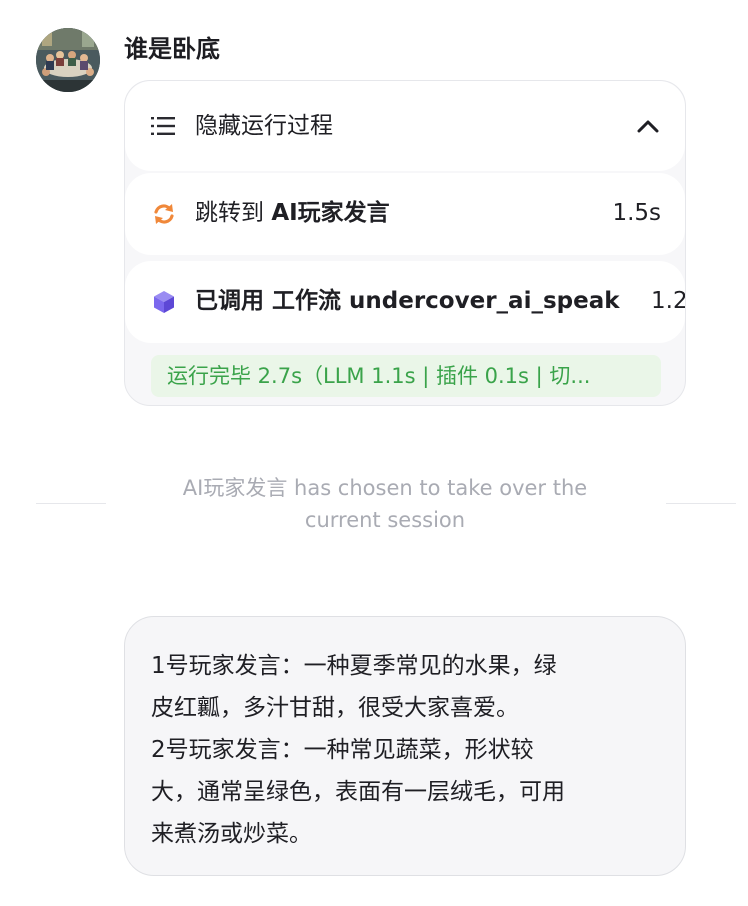  I want to click on message-line: 1号玩家发言：一种夏季常见的水果，绿, so click(354, 666).